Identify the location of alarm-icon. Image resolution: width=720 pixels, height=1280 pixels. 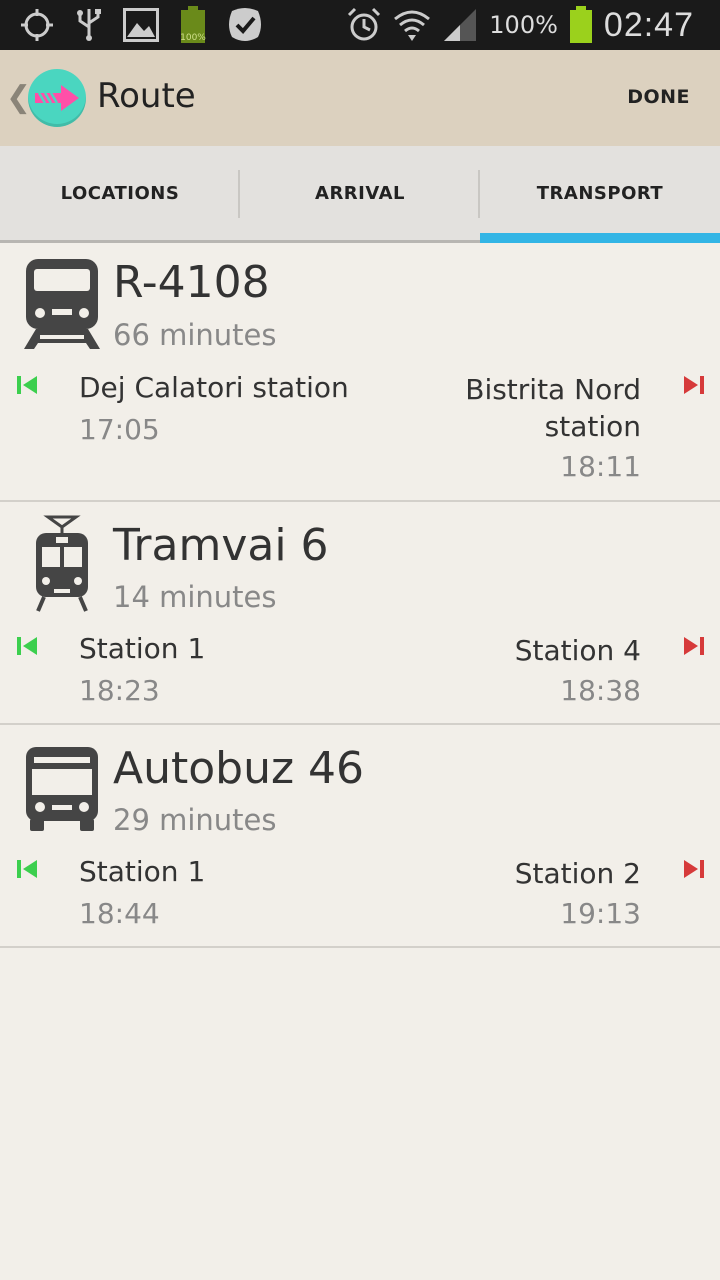
(364, 25).